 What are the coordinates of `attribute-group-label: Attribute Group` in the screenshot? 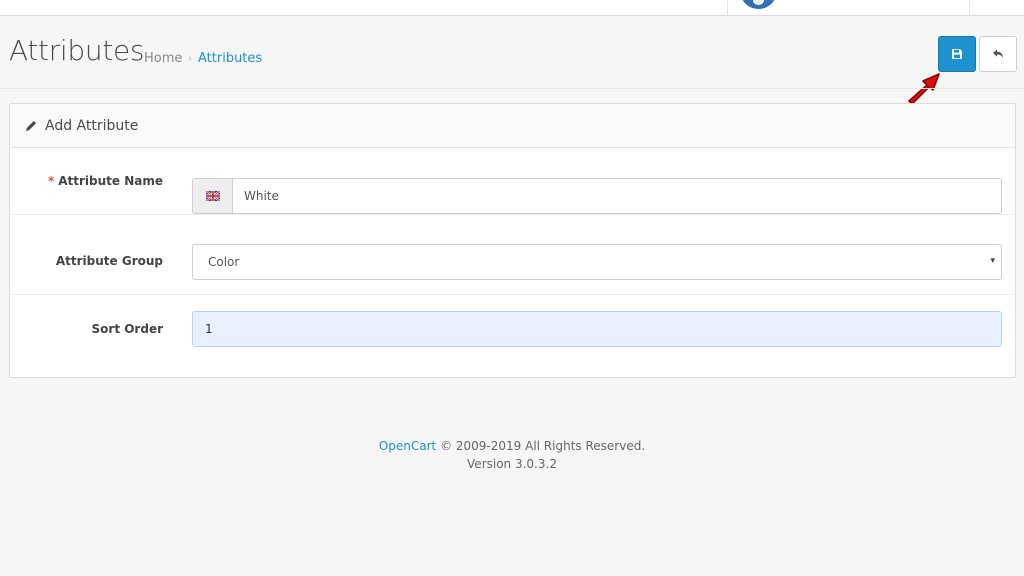 It's located at (109, 261).